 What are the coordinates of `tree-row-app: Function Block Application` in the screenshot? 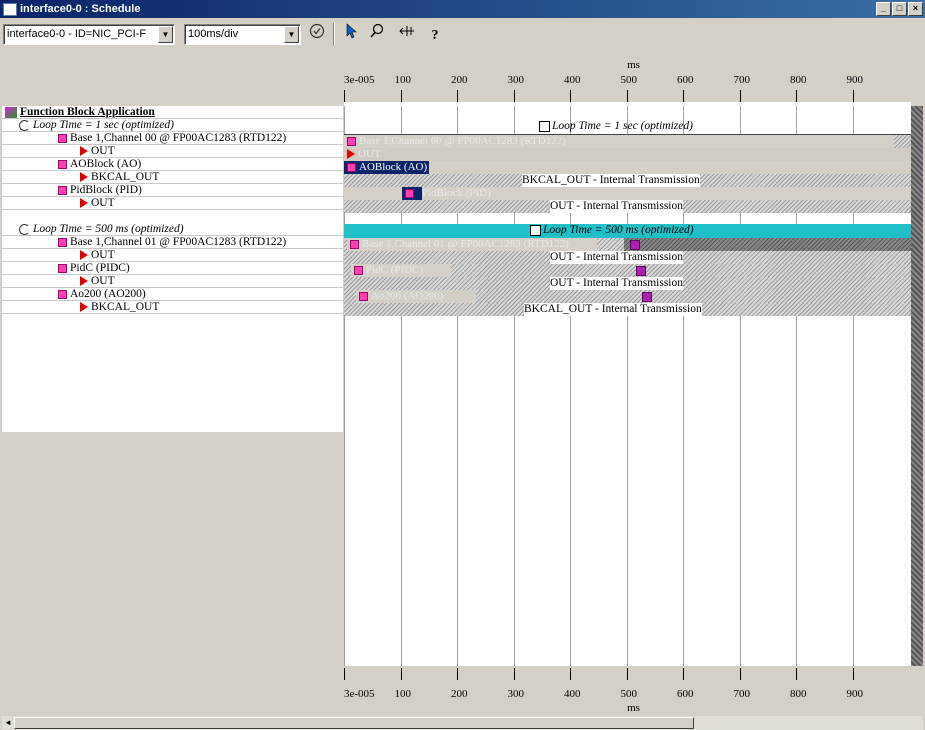 It's located at (172, 112).